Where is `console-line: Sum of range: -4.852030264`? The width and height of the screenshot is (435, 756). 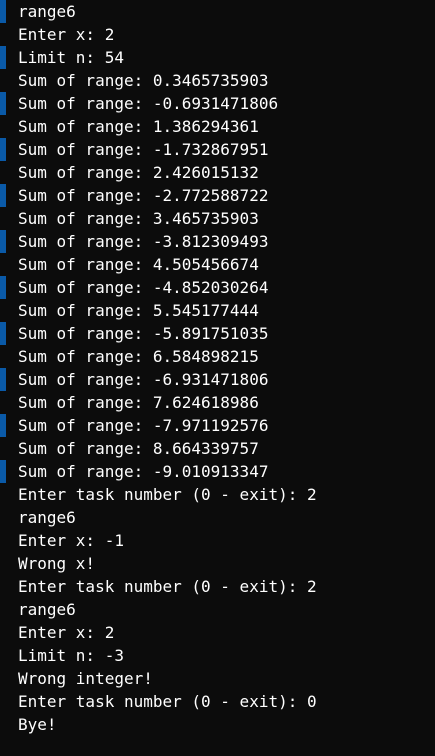
console-line: Sum of range: -4.852030264 is located at coordinates (143, 287).